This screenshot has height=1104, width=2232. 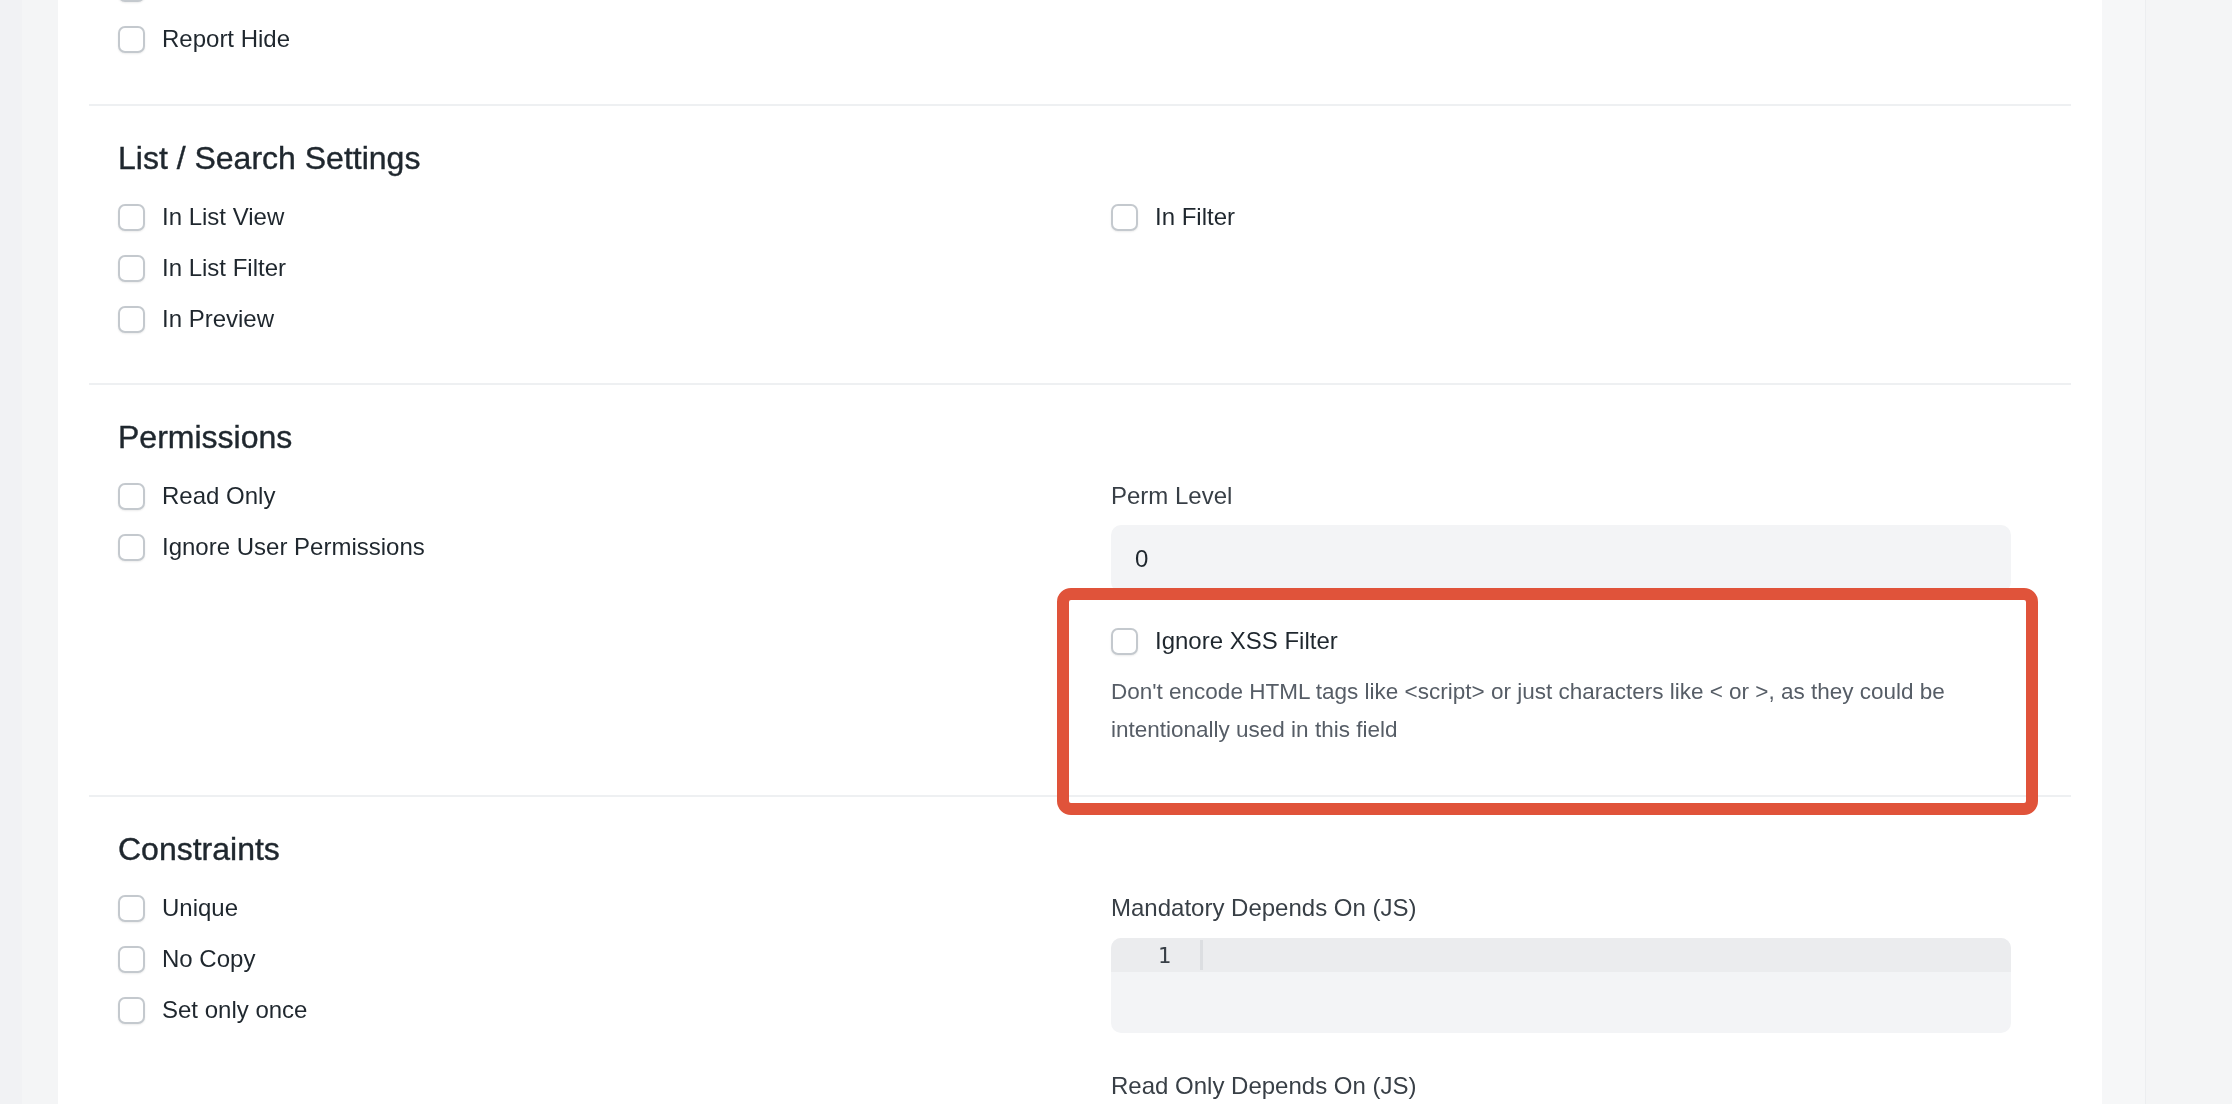 I want to click on section-heading: Constraints, so click(x=199, y=849).